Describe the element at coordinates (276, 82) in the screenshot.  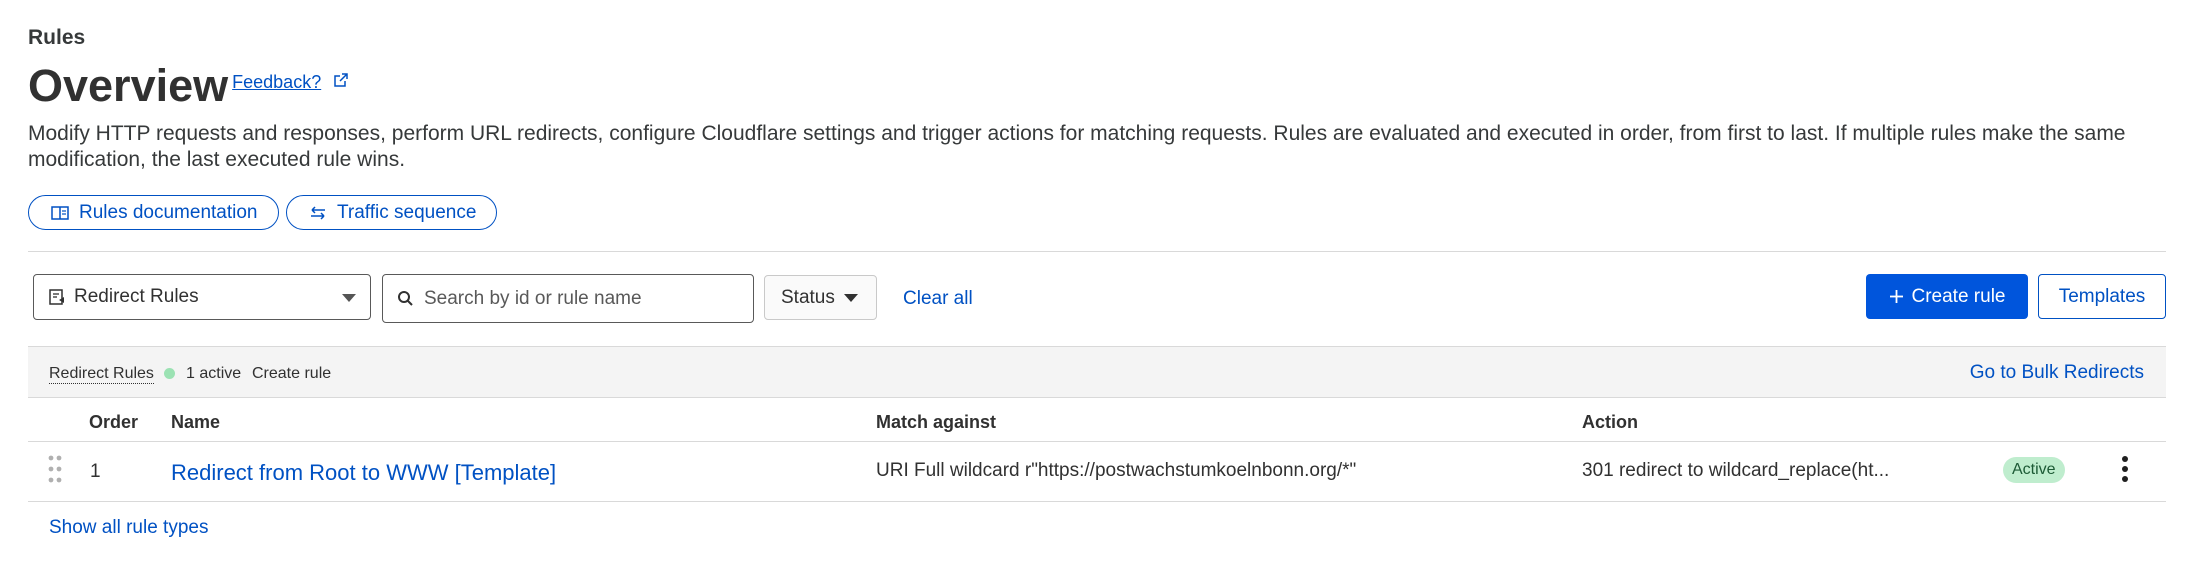
I see `feedback-link: Feedback?` at that location.